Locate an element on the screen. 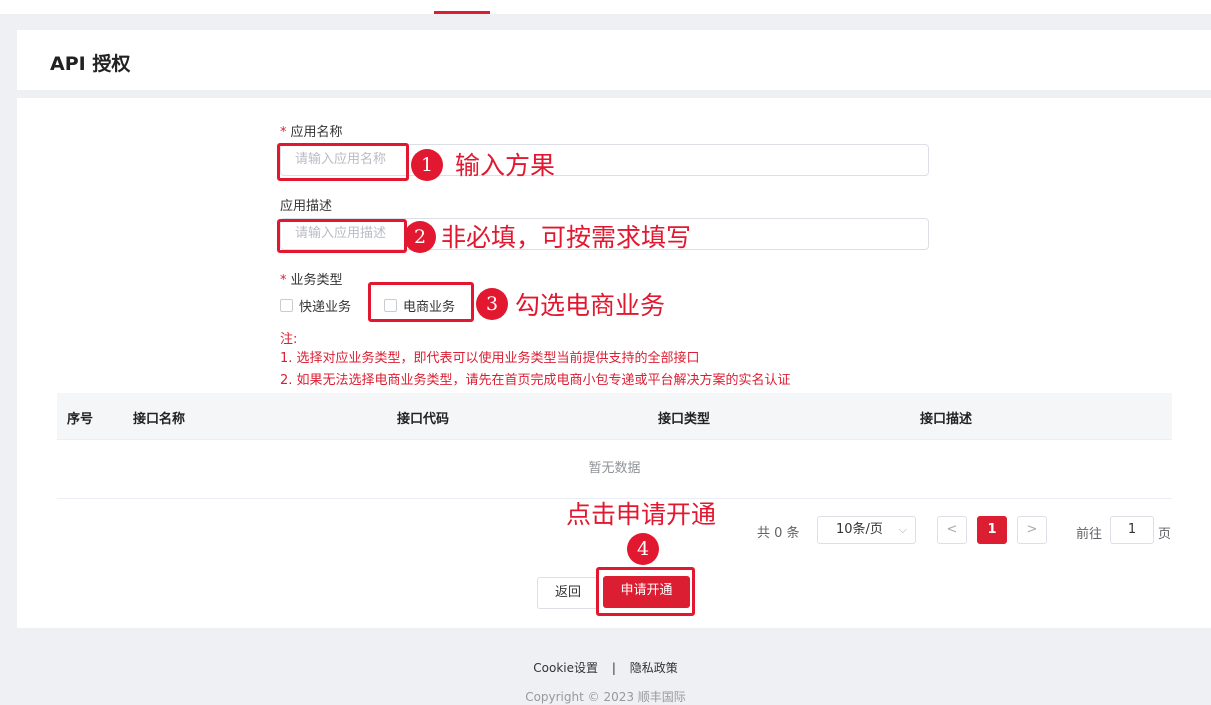 The height and width of the screenshot is (705, 1211). biz-type-label: * 业务类型 is located at coordinates (311, 278).